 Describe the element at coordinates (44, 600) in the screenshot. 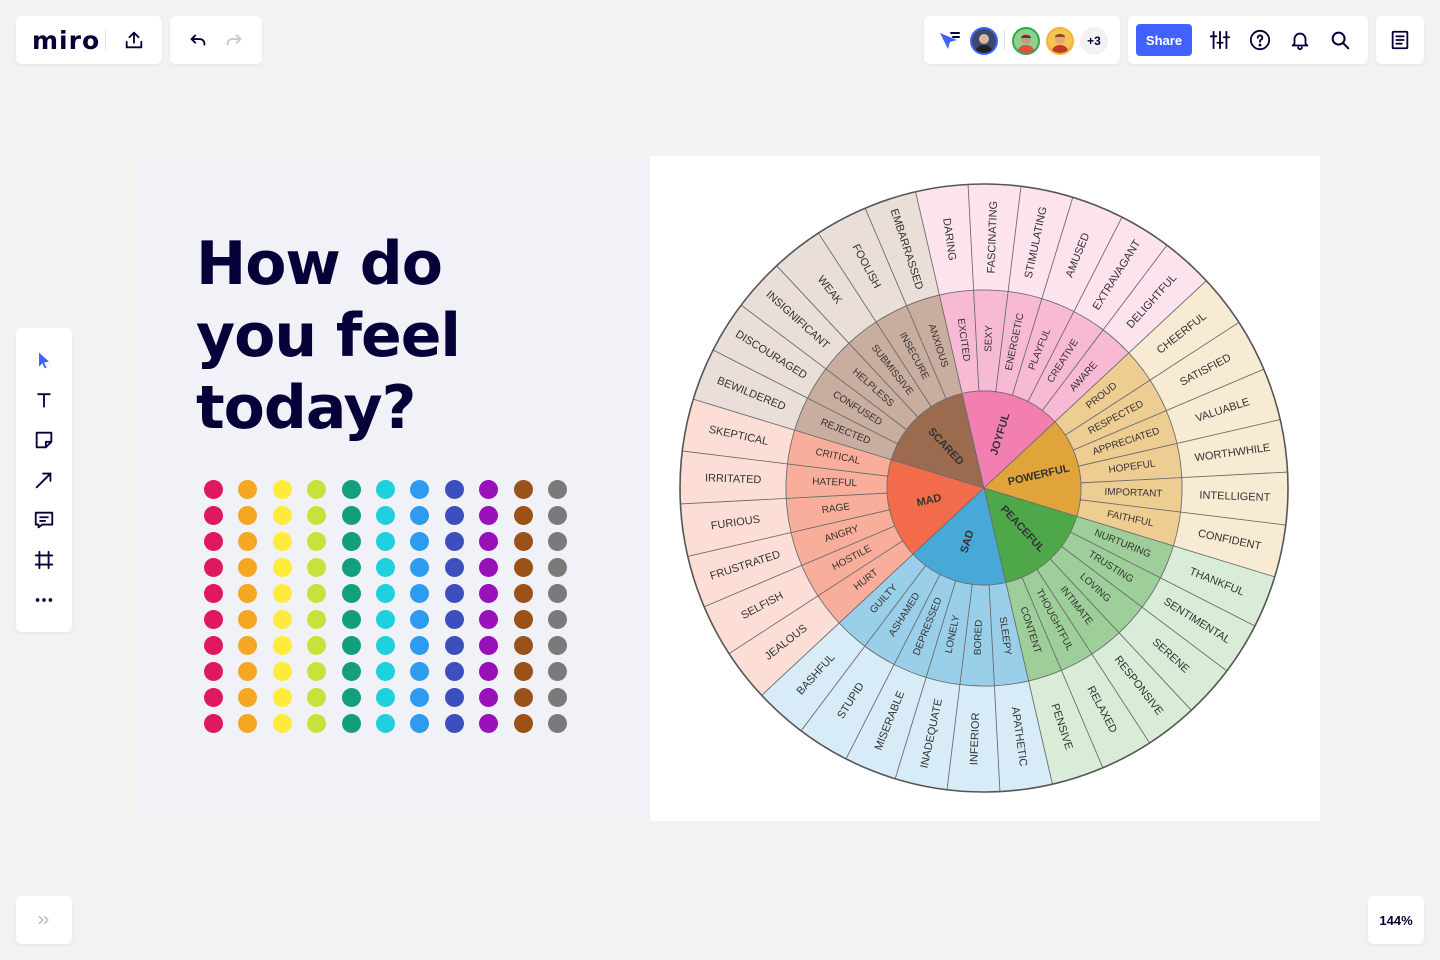

I see `more-dots-icon` at that location.